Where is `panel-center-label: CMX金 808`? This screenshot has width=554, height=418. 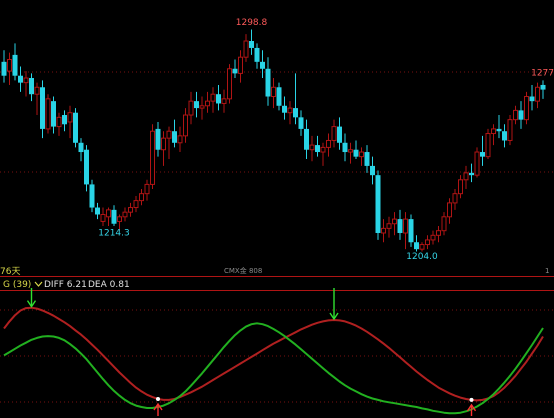 panel-center-label: CMX金 808 is located at coordinates (243, 270).